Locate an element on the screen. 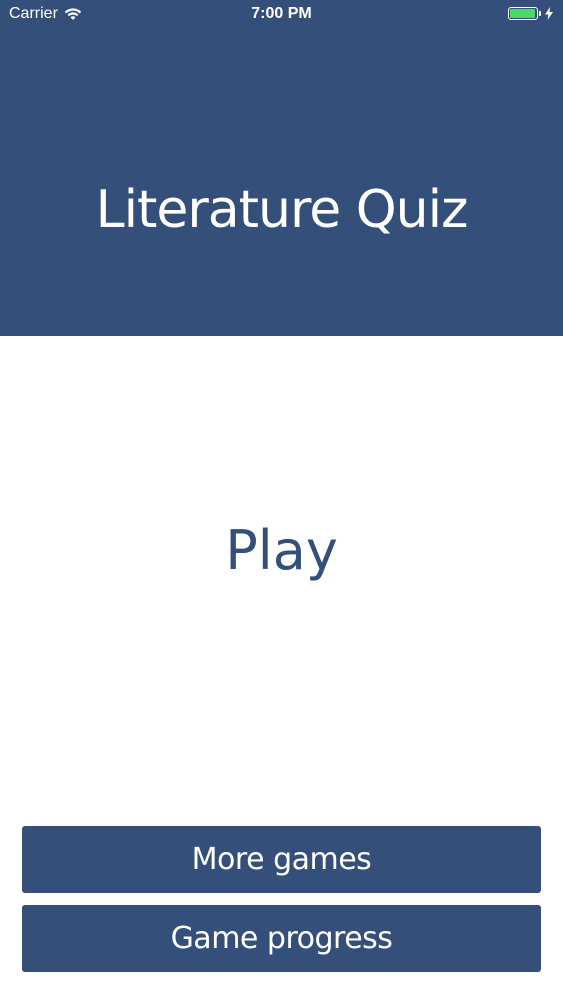 This screenshot has width=563, height=1000. clock-label: 7:00 PM is located at coordinates (281, 13).